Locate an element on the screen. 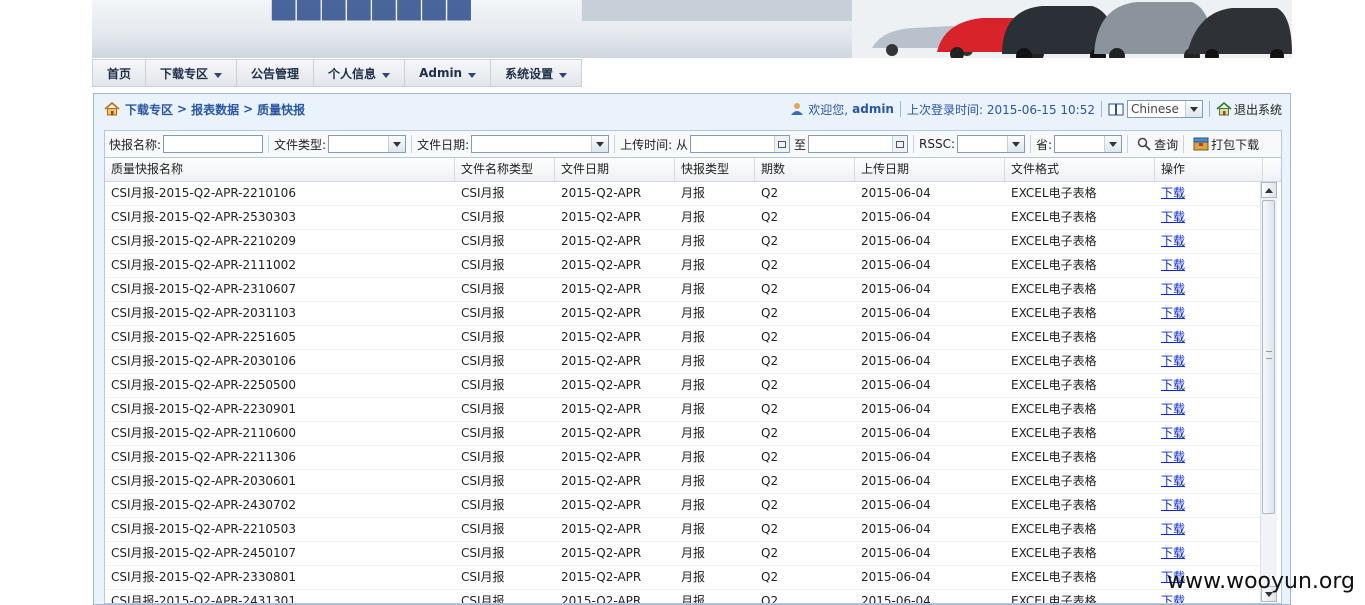 This screenshot has width=1365, height=605. logout-button: 退出系统 is located at coordinates (1258, 109).